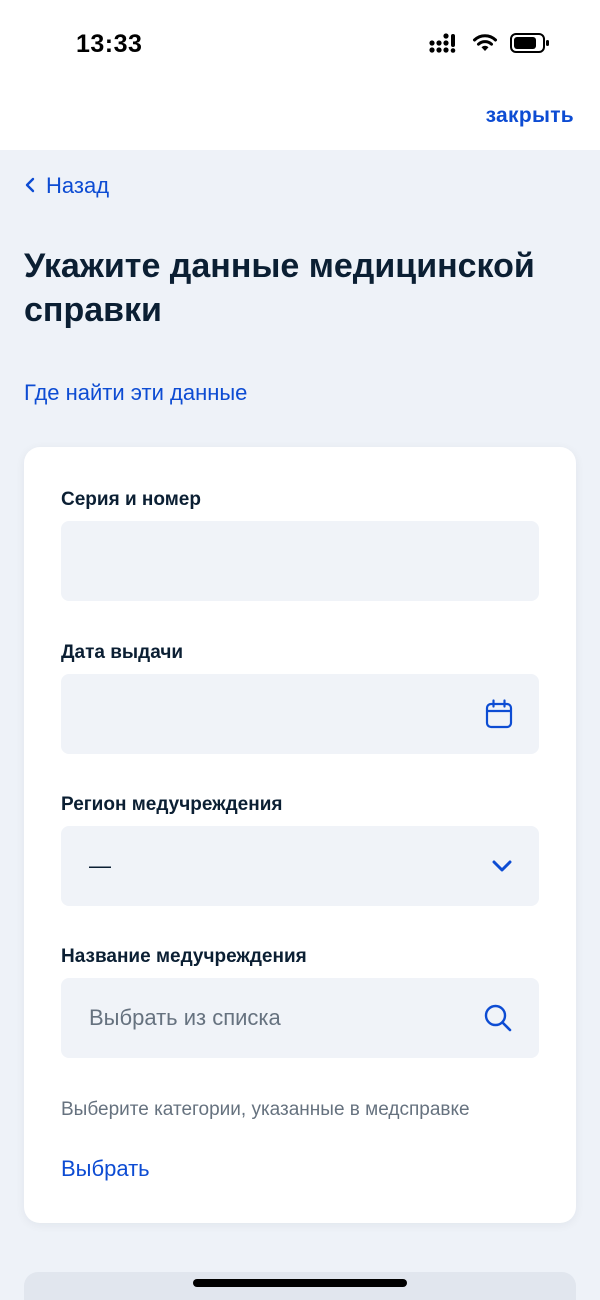 The height and width of the screenshot is (1300, 600). What do you see at coordinates (530, 45) in the screenshot?
I see `battery-icon` at bounding box center [530, 45].